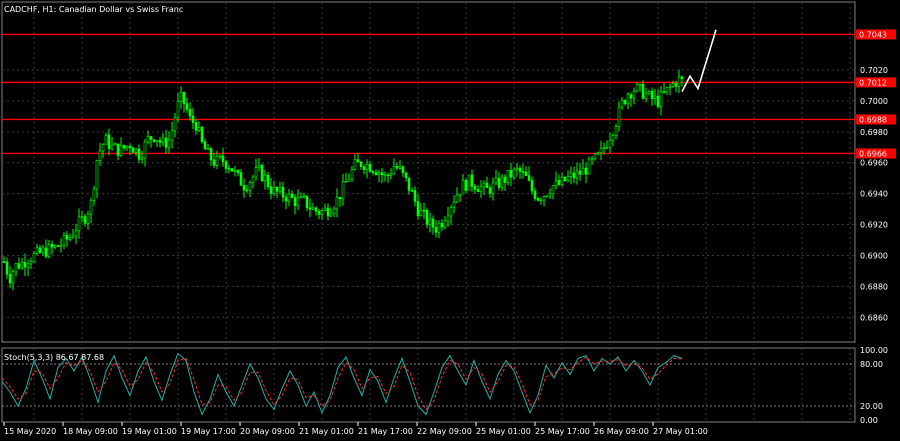 Image resolution: width=900 pixels, height=441 pixels. I want to click on level-label: 0.6988, so click(873, 119).